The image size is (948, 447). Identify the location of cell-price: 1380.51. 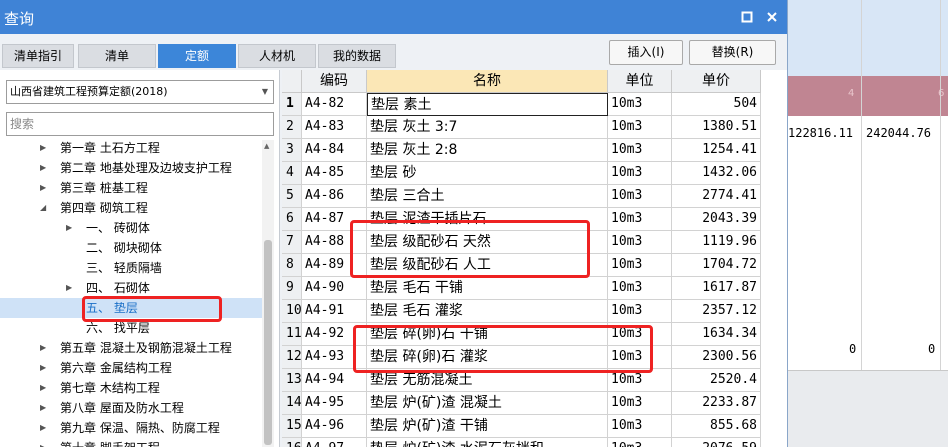
(716, 127).